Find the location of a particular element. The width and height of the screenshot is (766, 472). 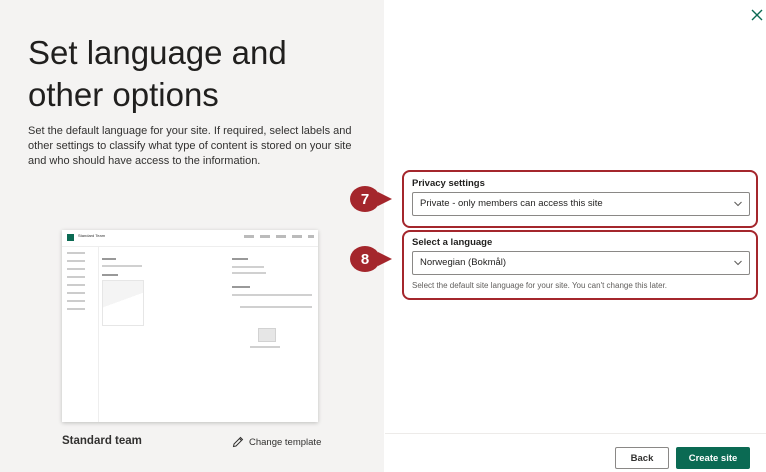

preview-nav is located at coordinates (79, 284).